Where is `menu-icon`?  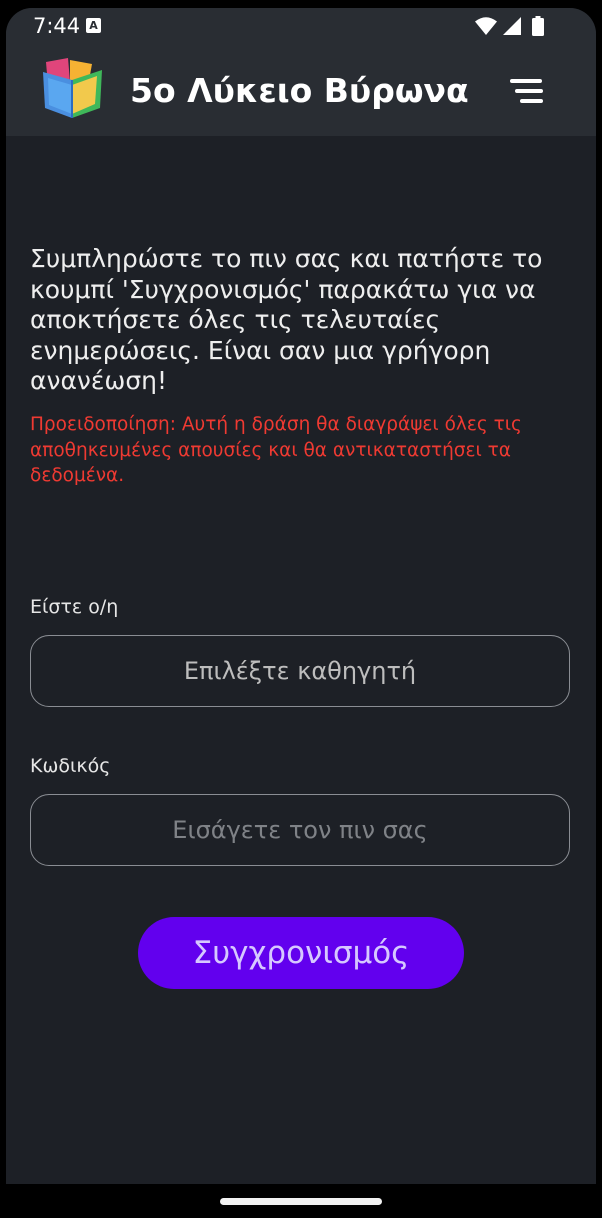
menu-icon is located at coordinates (526, 91).